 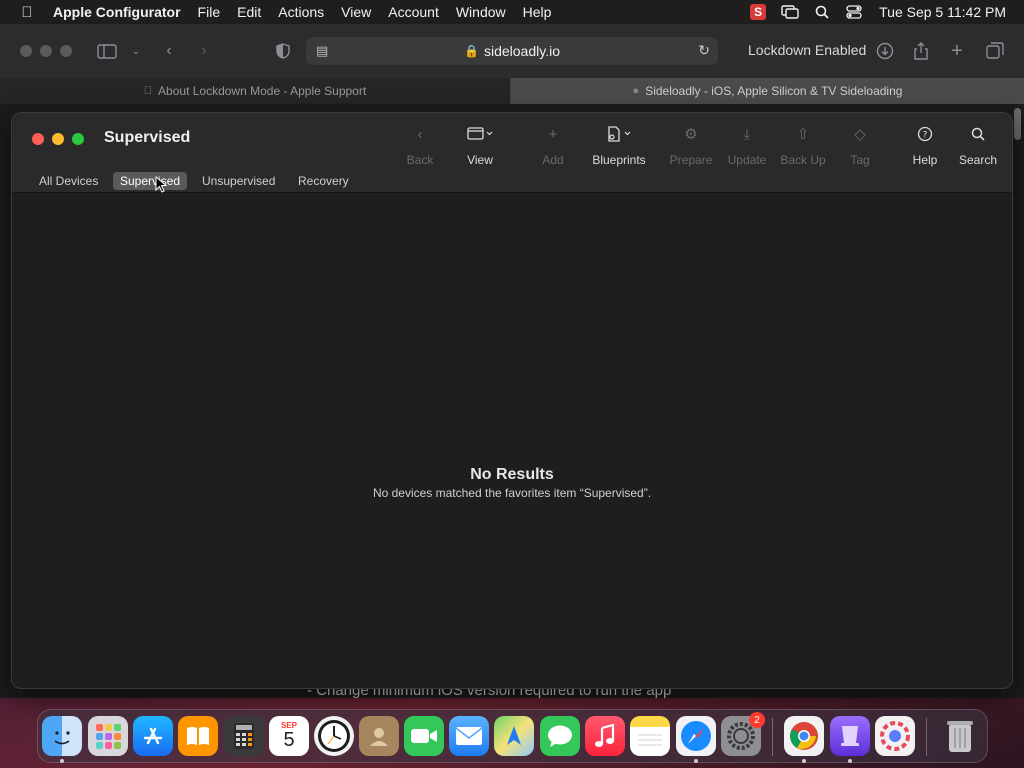 What do you see at coordinates (650, 736) in the screenshot?
I see `notes-icon` at bounding box center [650, 736].